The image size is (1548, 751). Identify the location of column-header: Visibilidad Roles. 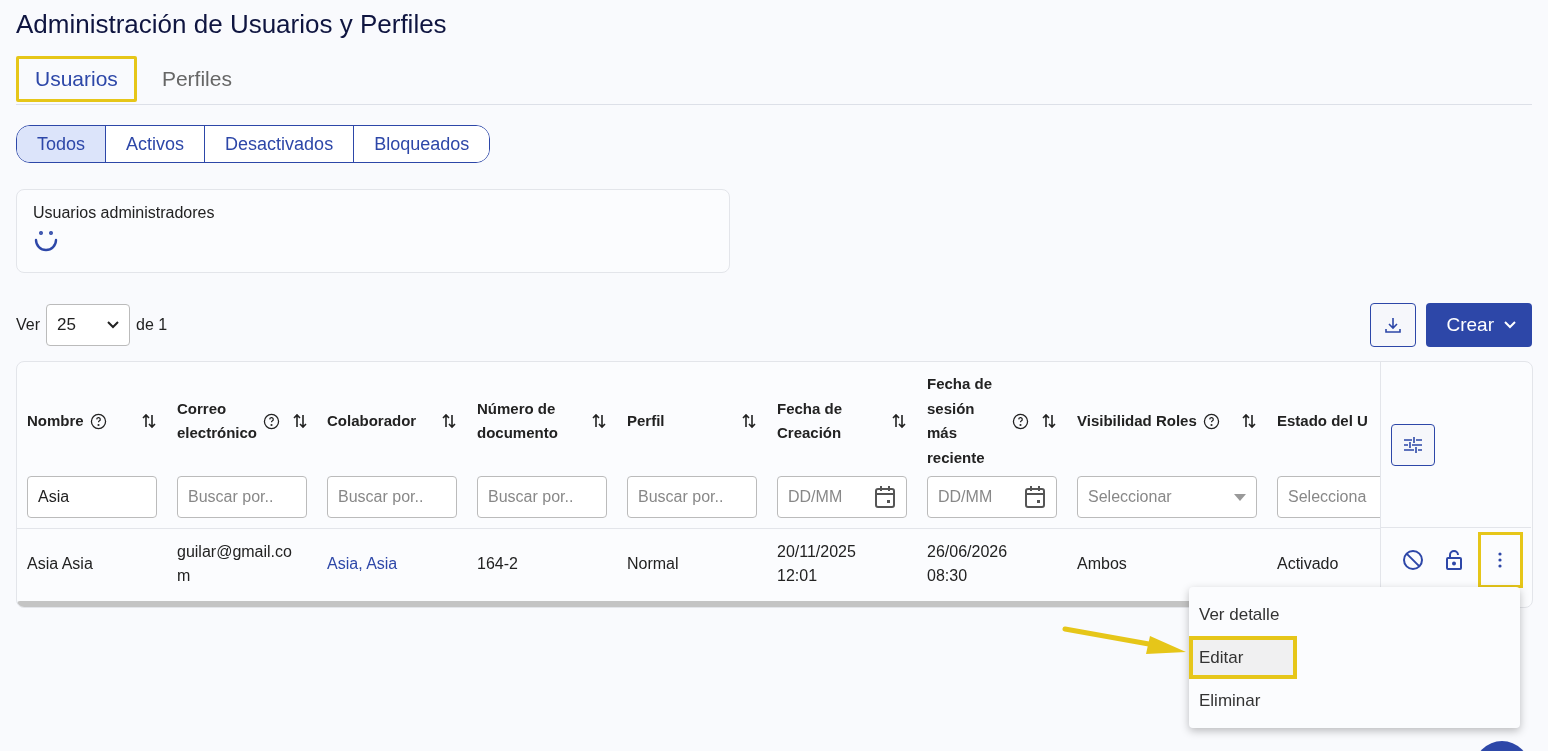
(1137, 420).